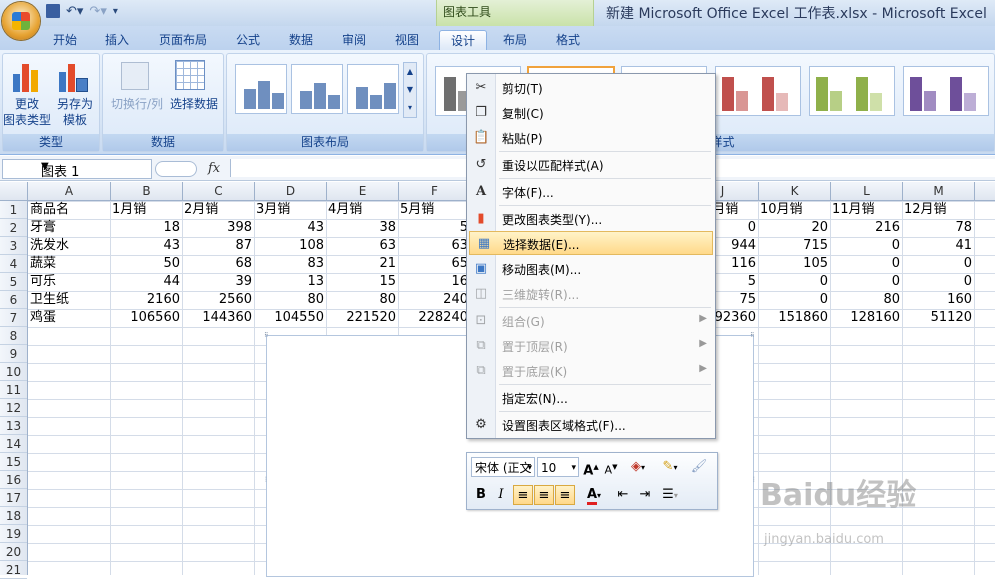  Describe the element at coordinates (13, 480) in the screenshot. I see `row-header: 16` at that location.